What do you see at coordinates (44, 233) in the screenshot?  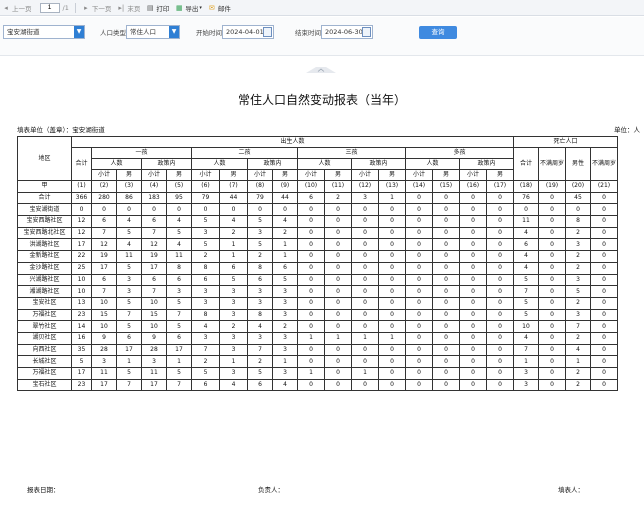 I see `row-region-name: 宝安西路北社区` at bounding box center [44, 233].